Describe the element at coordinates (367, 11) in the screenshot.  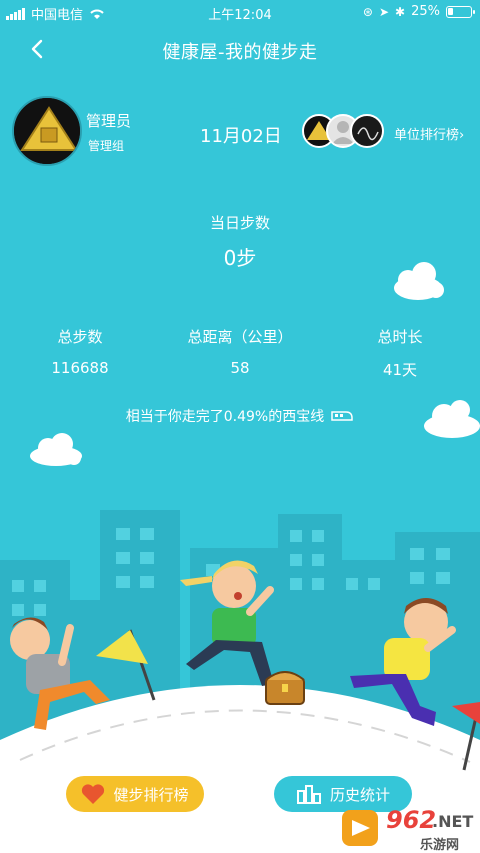
I see `orientation-lock-icon: ⊛` at that location.